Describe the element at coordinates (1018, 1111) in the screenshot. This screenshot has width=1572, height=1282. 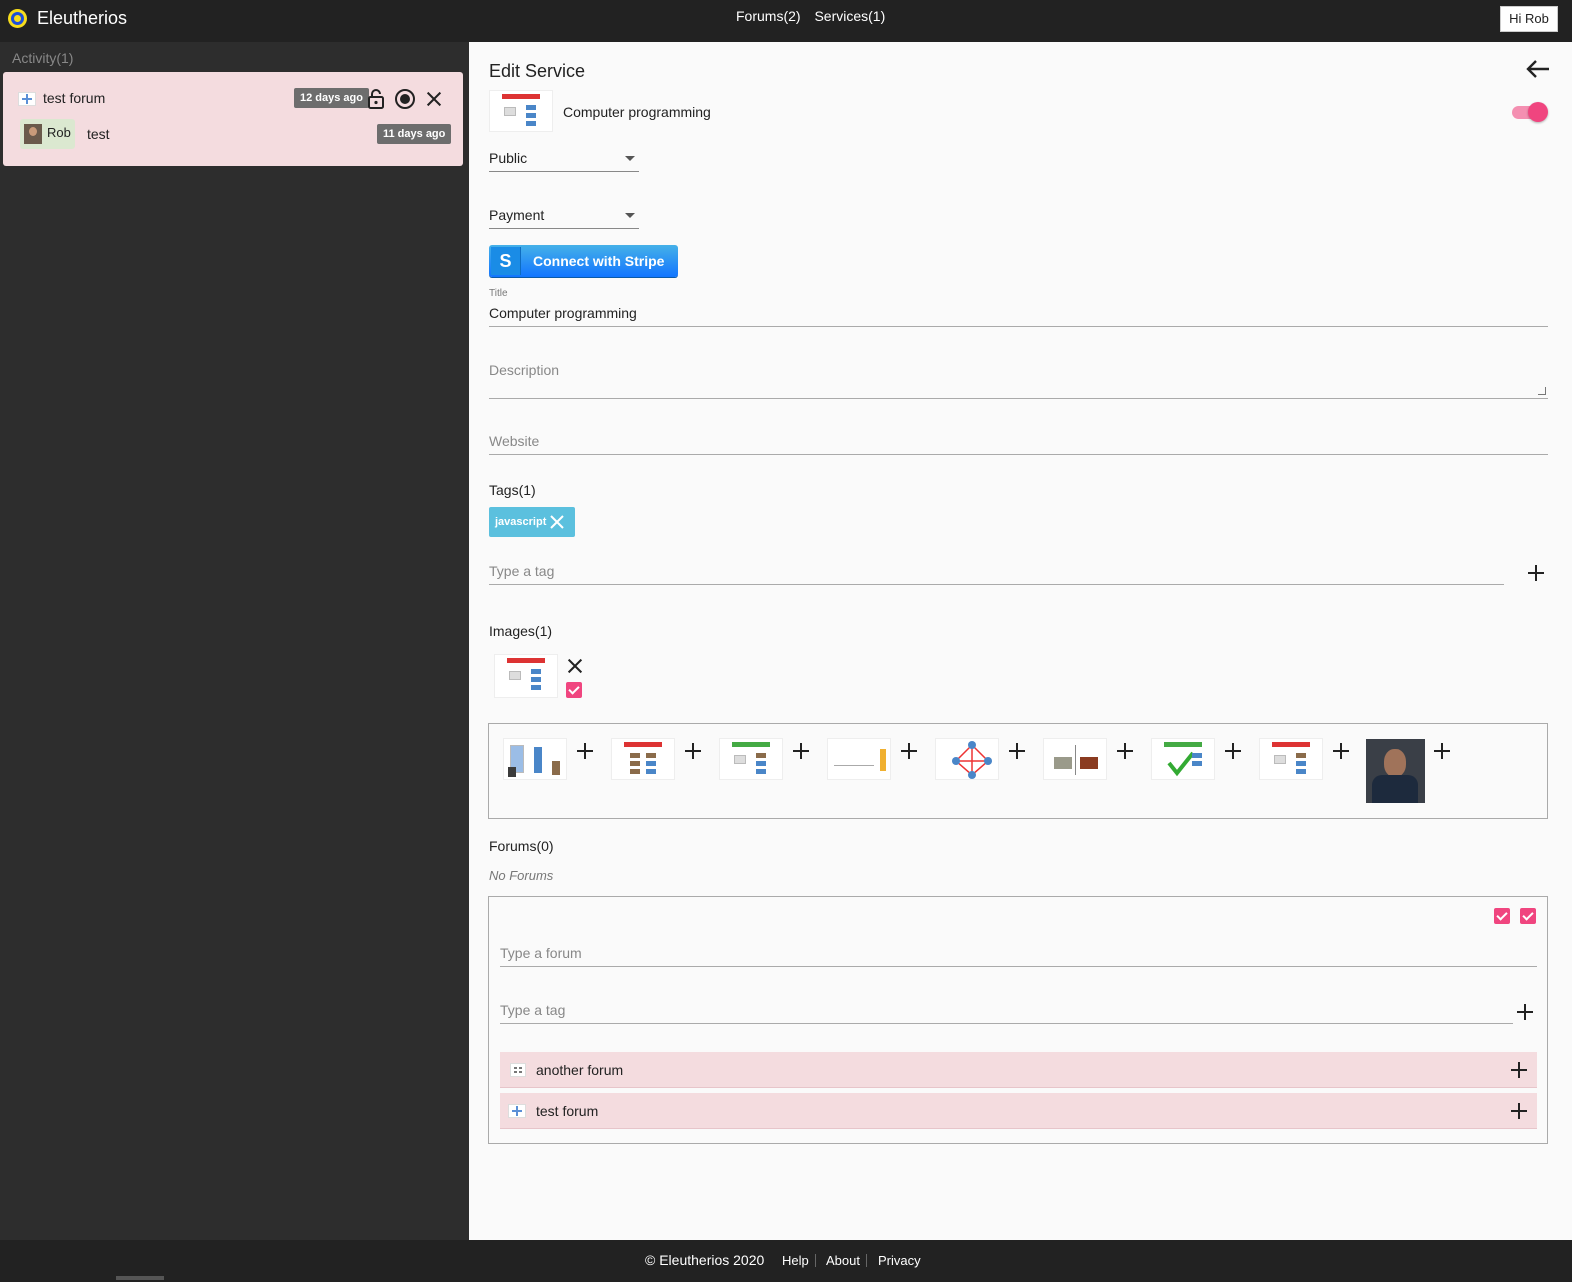
I see `forum-result-row: test forum` at that location.